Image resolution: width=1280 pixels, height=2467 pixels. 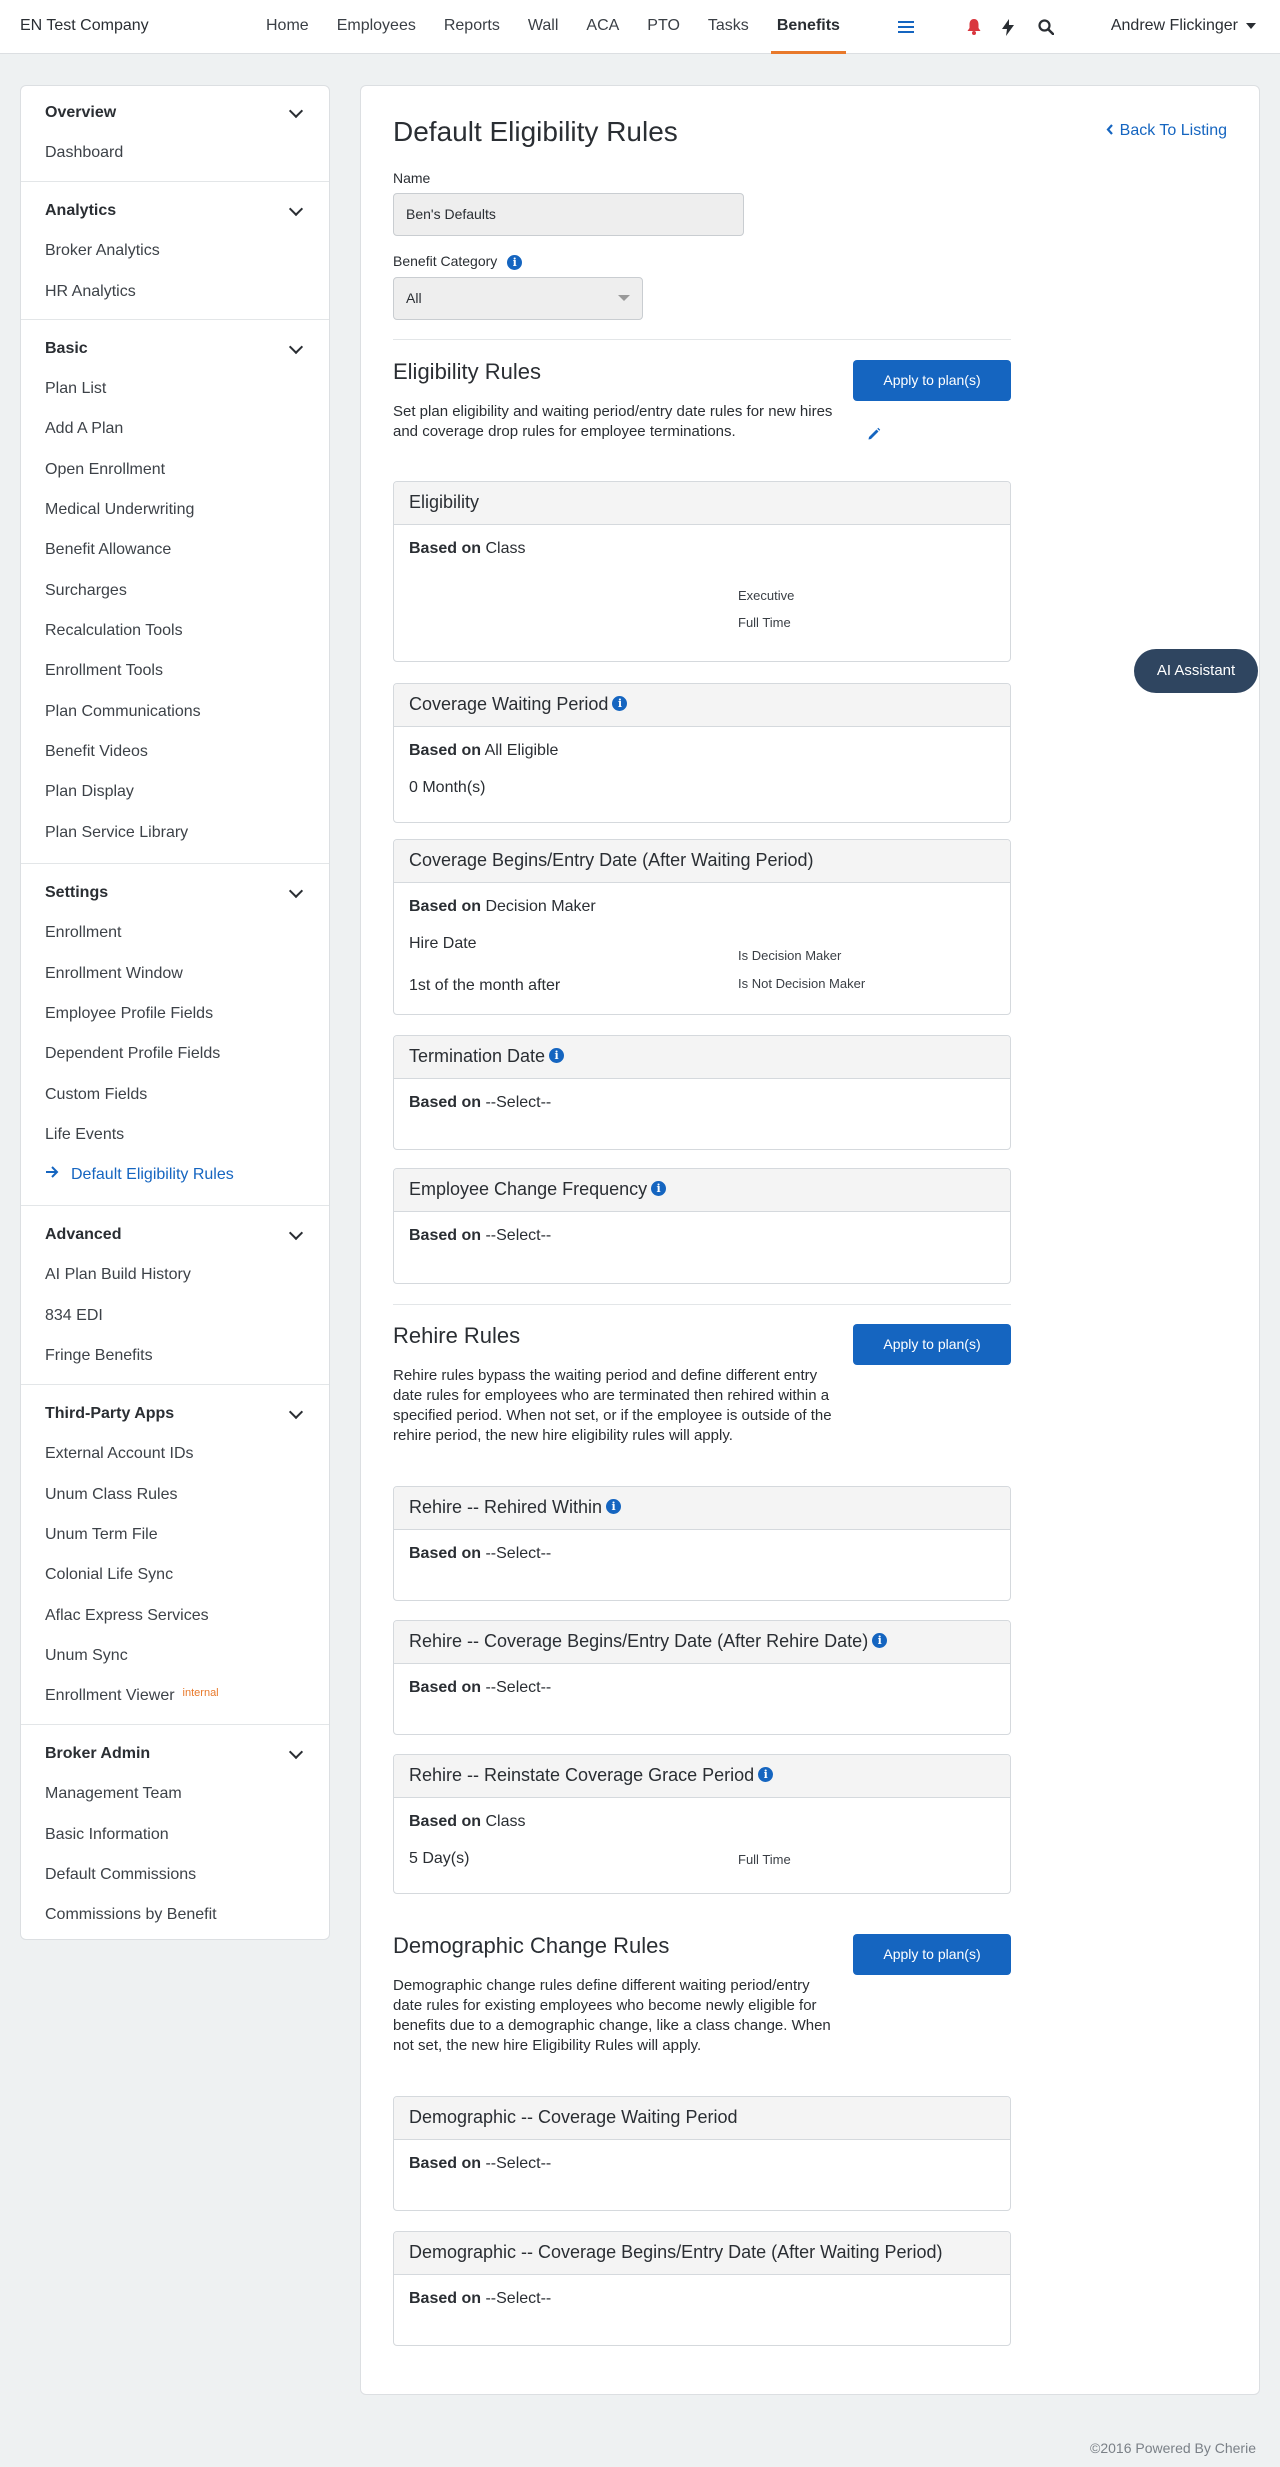 I want to click on divider, so click(x=702, y=1304).